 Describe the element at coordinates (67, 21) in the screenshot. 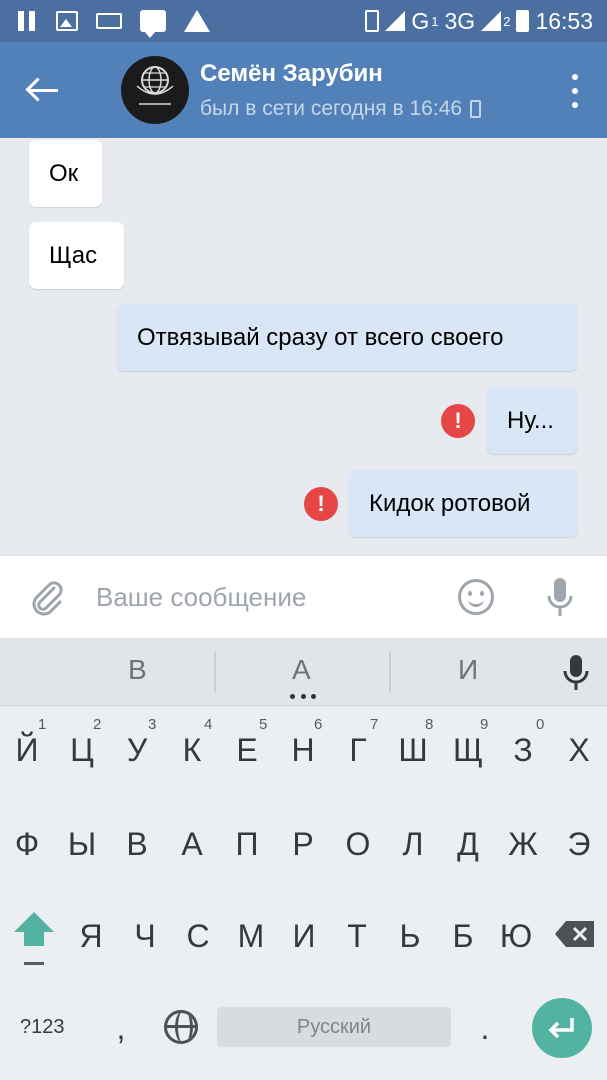

I see `image-notification-icon` at that location.